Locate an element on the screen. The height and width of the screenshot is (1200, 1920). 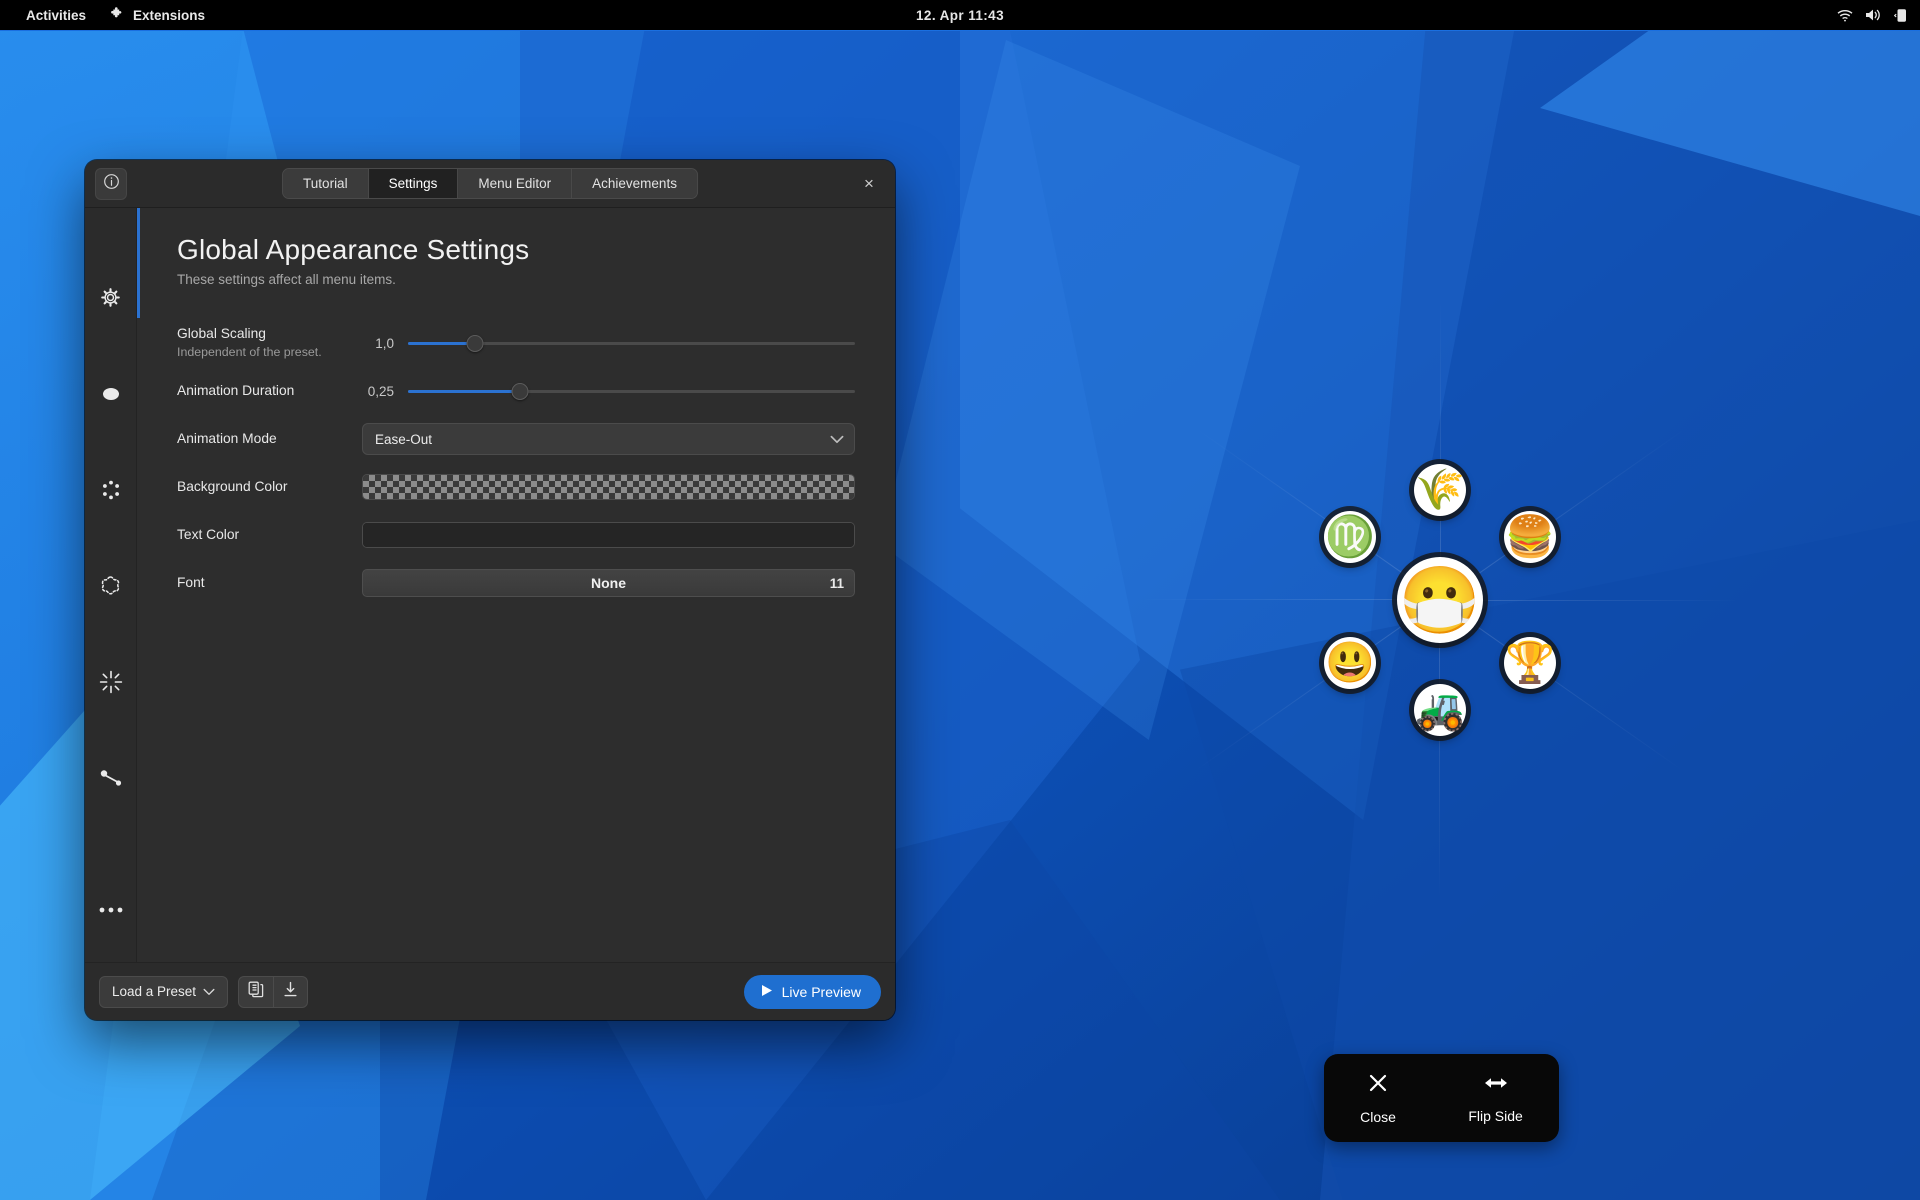
pie-item-bottom-left: 😃 is located at coordinates (1349, 663).